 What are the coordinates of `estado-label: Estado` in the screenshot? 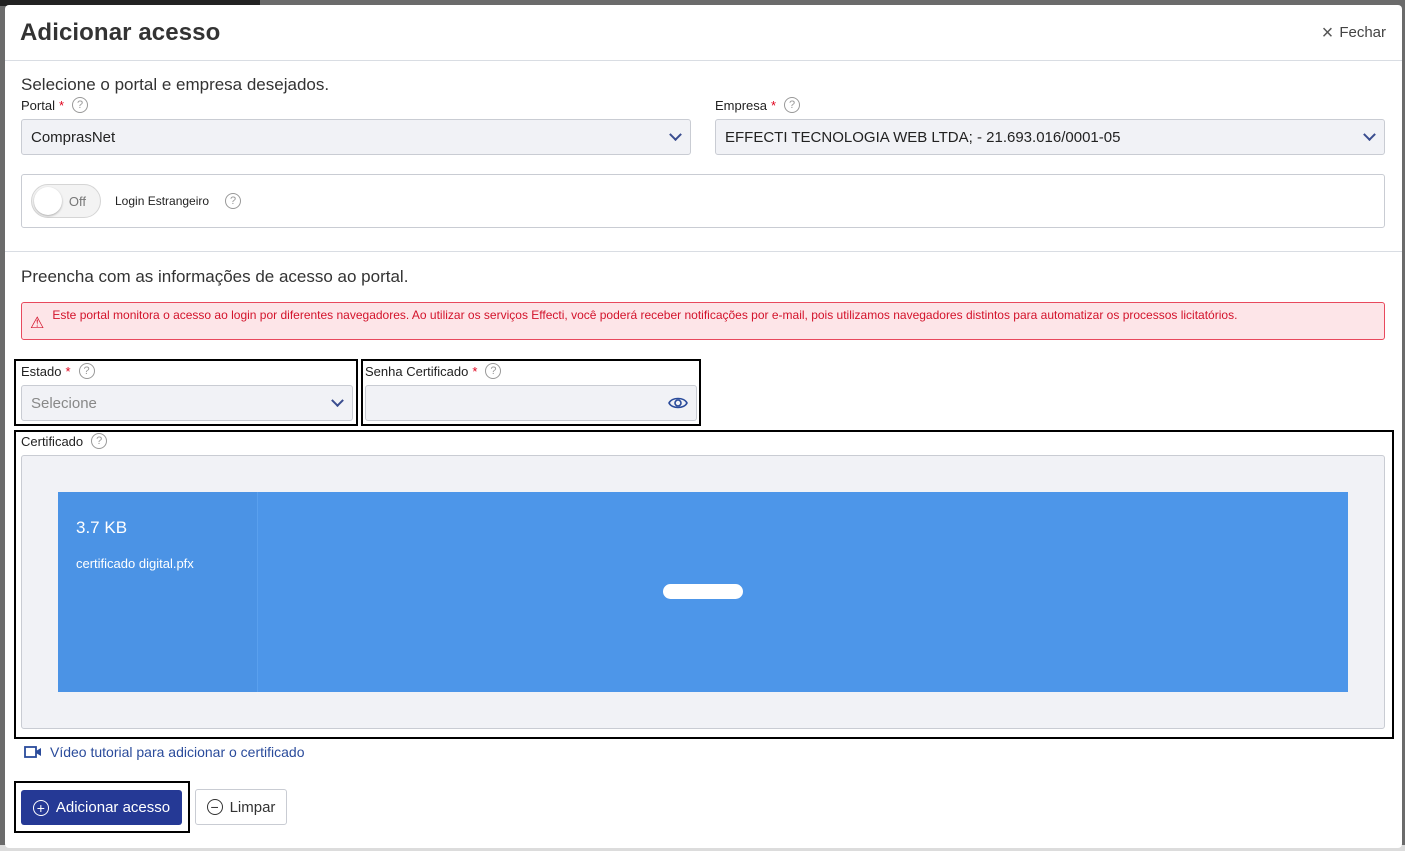 It's located at (41, 371).